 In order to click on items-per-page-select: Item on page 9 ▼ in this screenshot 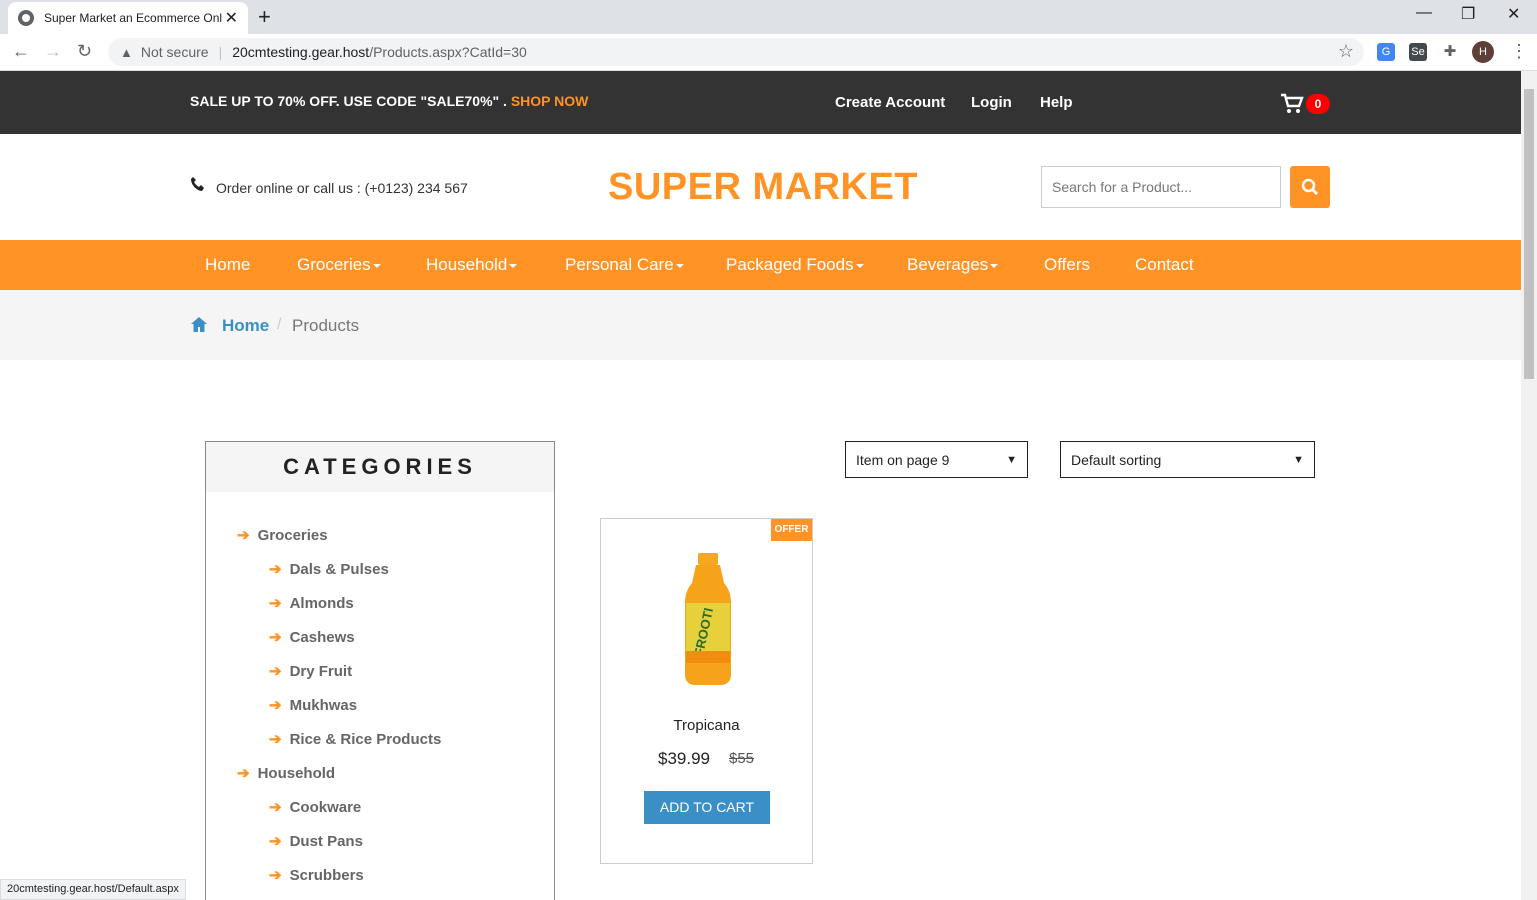, I will do `click(936, 459)`.